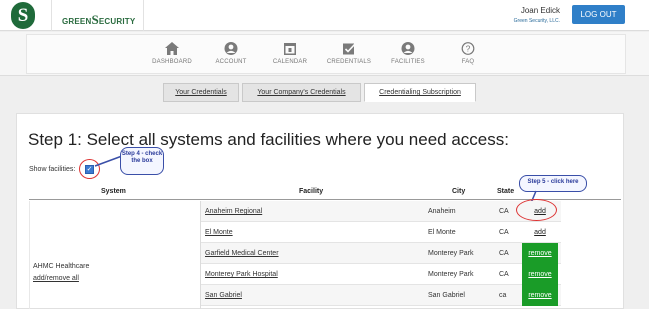 The width and height of the screenshot is (649, 309). I want to click on column-header-state: State, so click(506, 191).